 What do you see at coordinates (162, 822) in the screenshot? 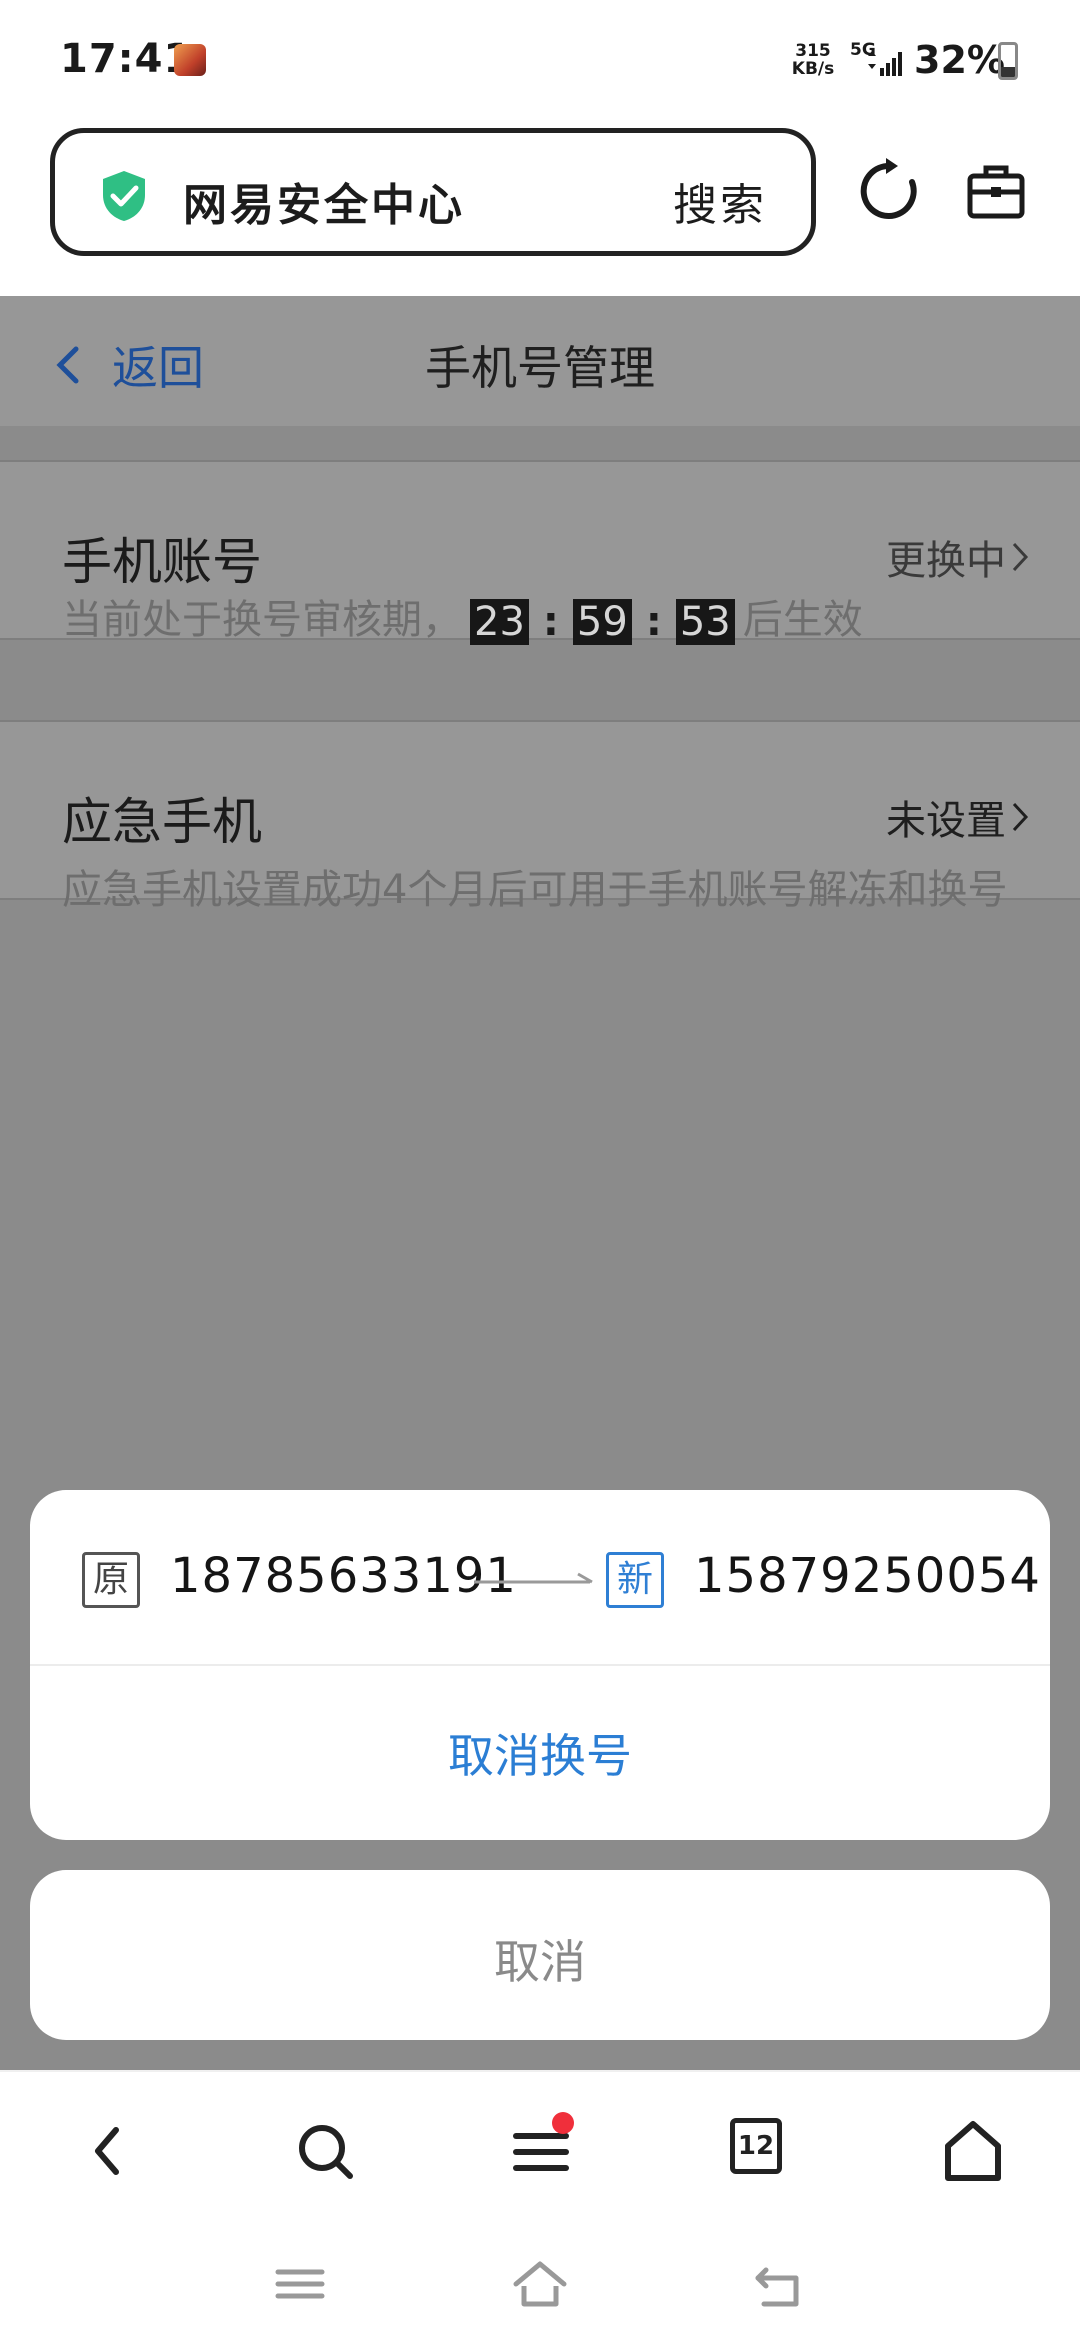
I see `emergency-phone-label: 应急手机` at bounding box center [162, 822].